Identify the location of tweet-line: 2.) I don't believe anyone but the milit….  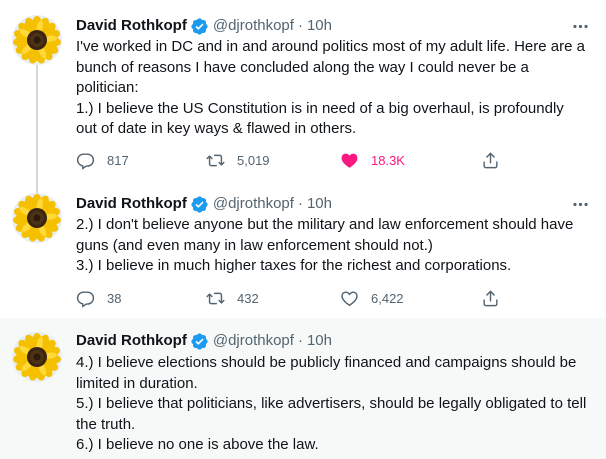
(325, 235).